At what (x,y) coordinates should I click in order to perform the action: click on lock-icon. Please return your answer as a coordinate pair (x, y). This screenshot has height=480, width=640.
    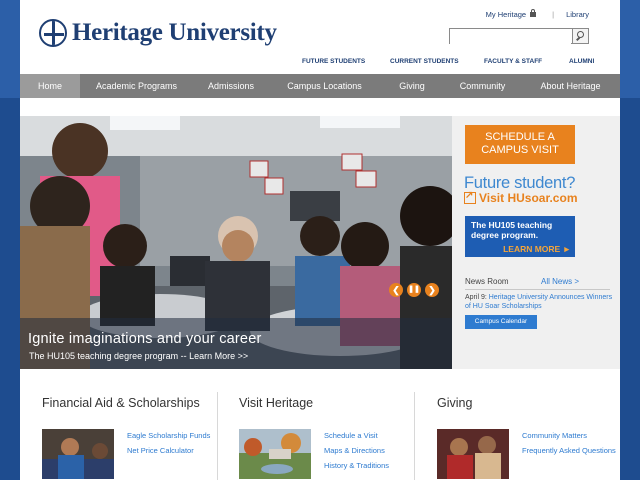
    Looking at the image, I should click on (533, 13).